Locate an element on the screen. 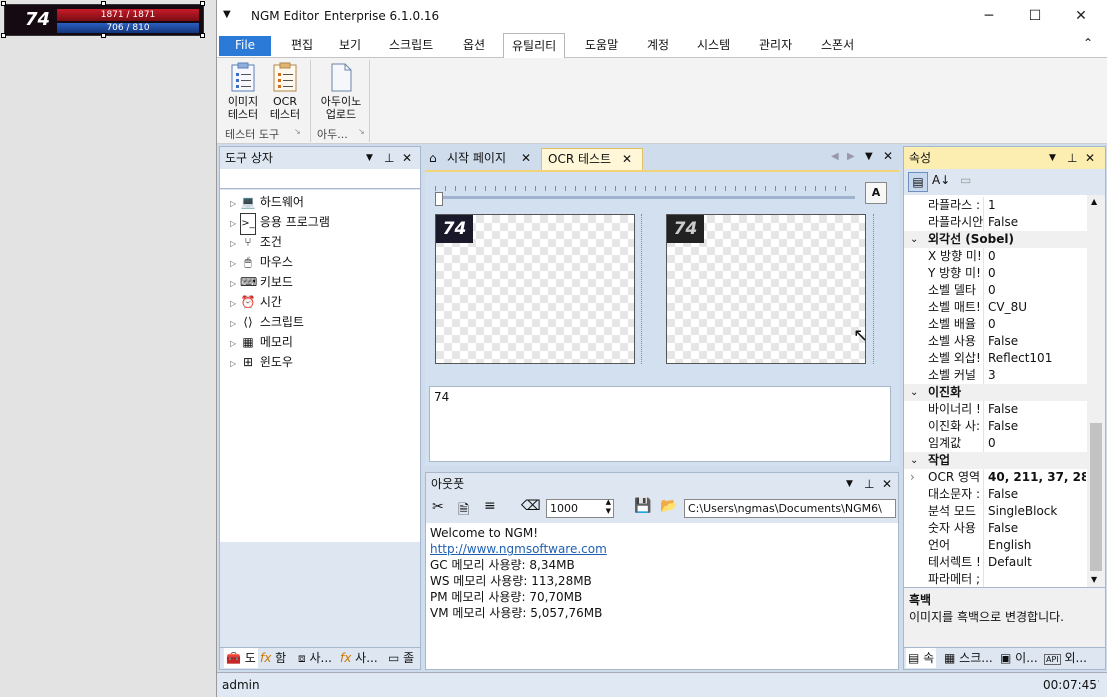 The height and width of the screenshot is (697, 1107). property-value: CV_8U is located at coordinates (1037, 307).